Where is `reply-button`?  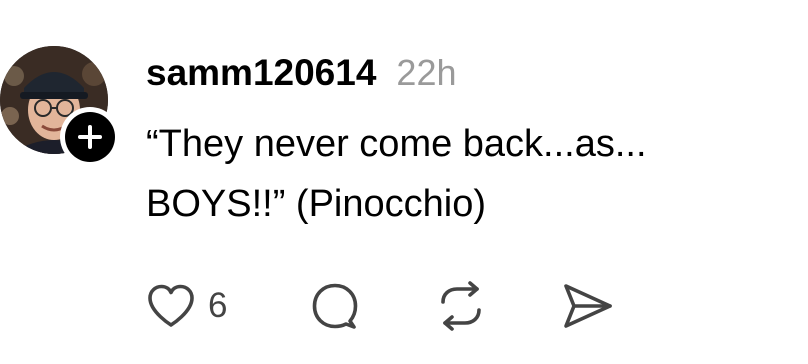
reply-button is located at coordinates (335, 306).